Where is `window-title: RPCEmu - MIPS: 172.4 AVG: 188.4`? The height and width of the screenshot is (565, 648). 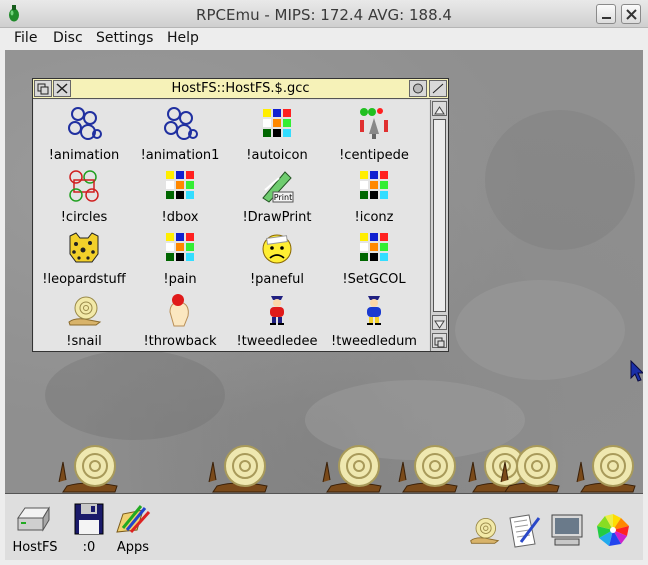 window-title: RPCEmu - MIPS: 172.4 AVG: 188.4 is located at coordinates (324, 15).